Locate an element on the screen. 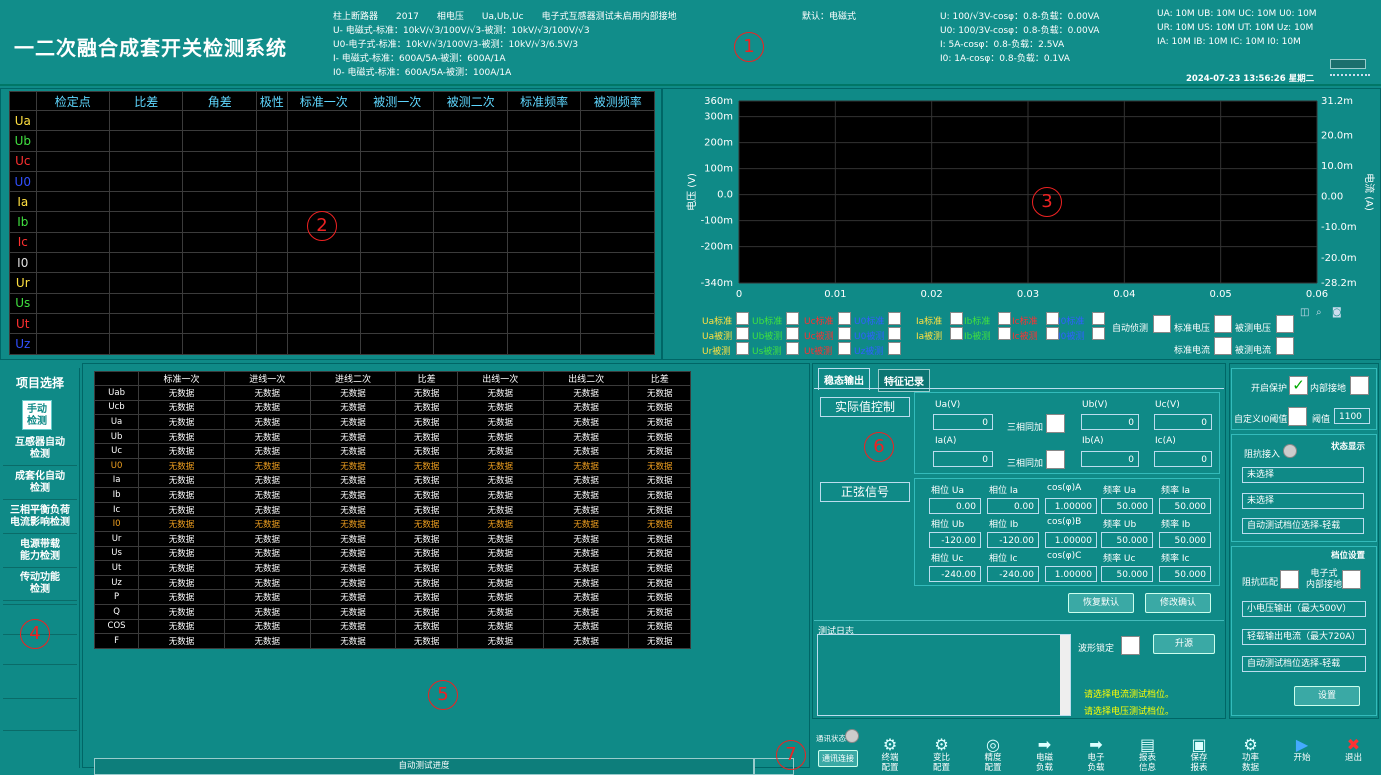 This screenshot has width=1381, height=775. ic-input: 0 is located at coordinates (1183, 459).